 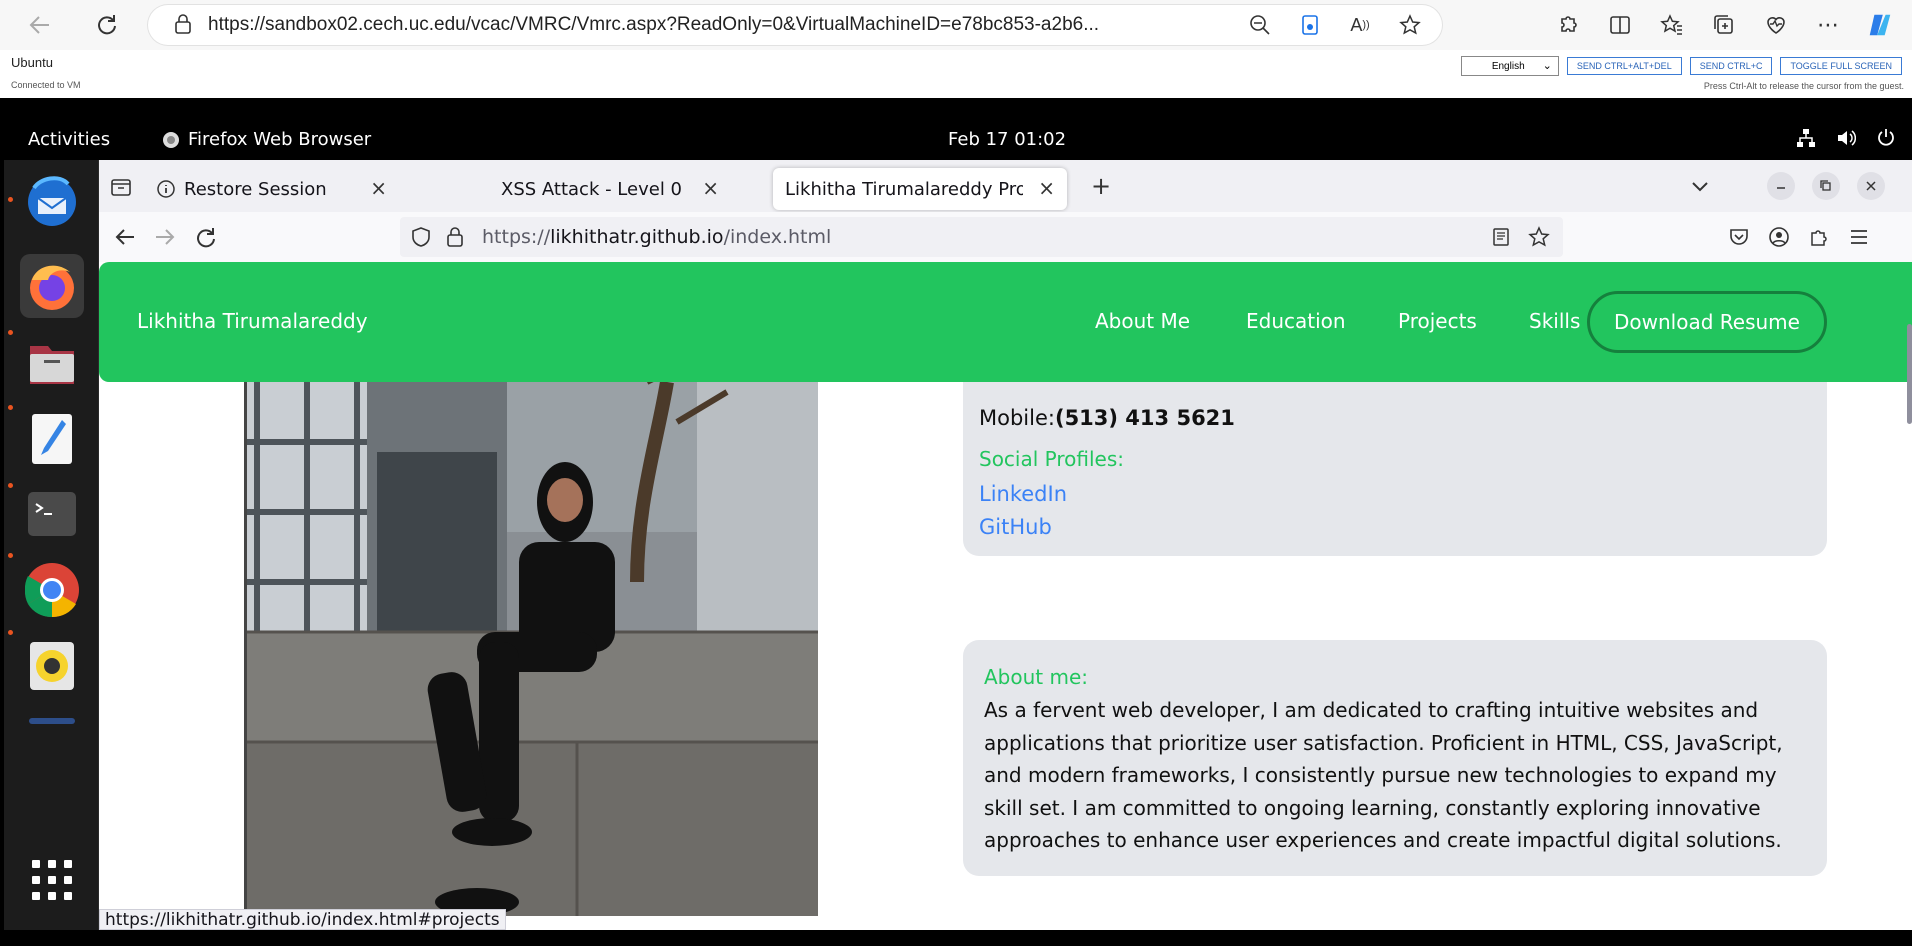 I want to click on send-ctrl-c-button: SEND CTRL+C, so click(x=1731, y=66).